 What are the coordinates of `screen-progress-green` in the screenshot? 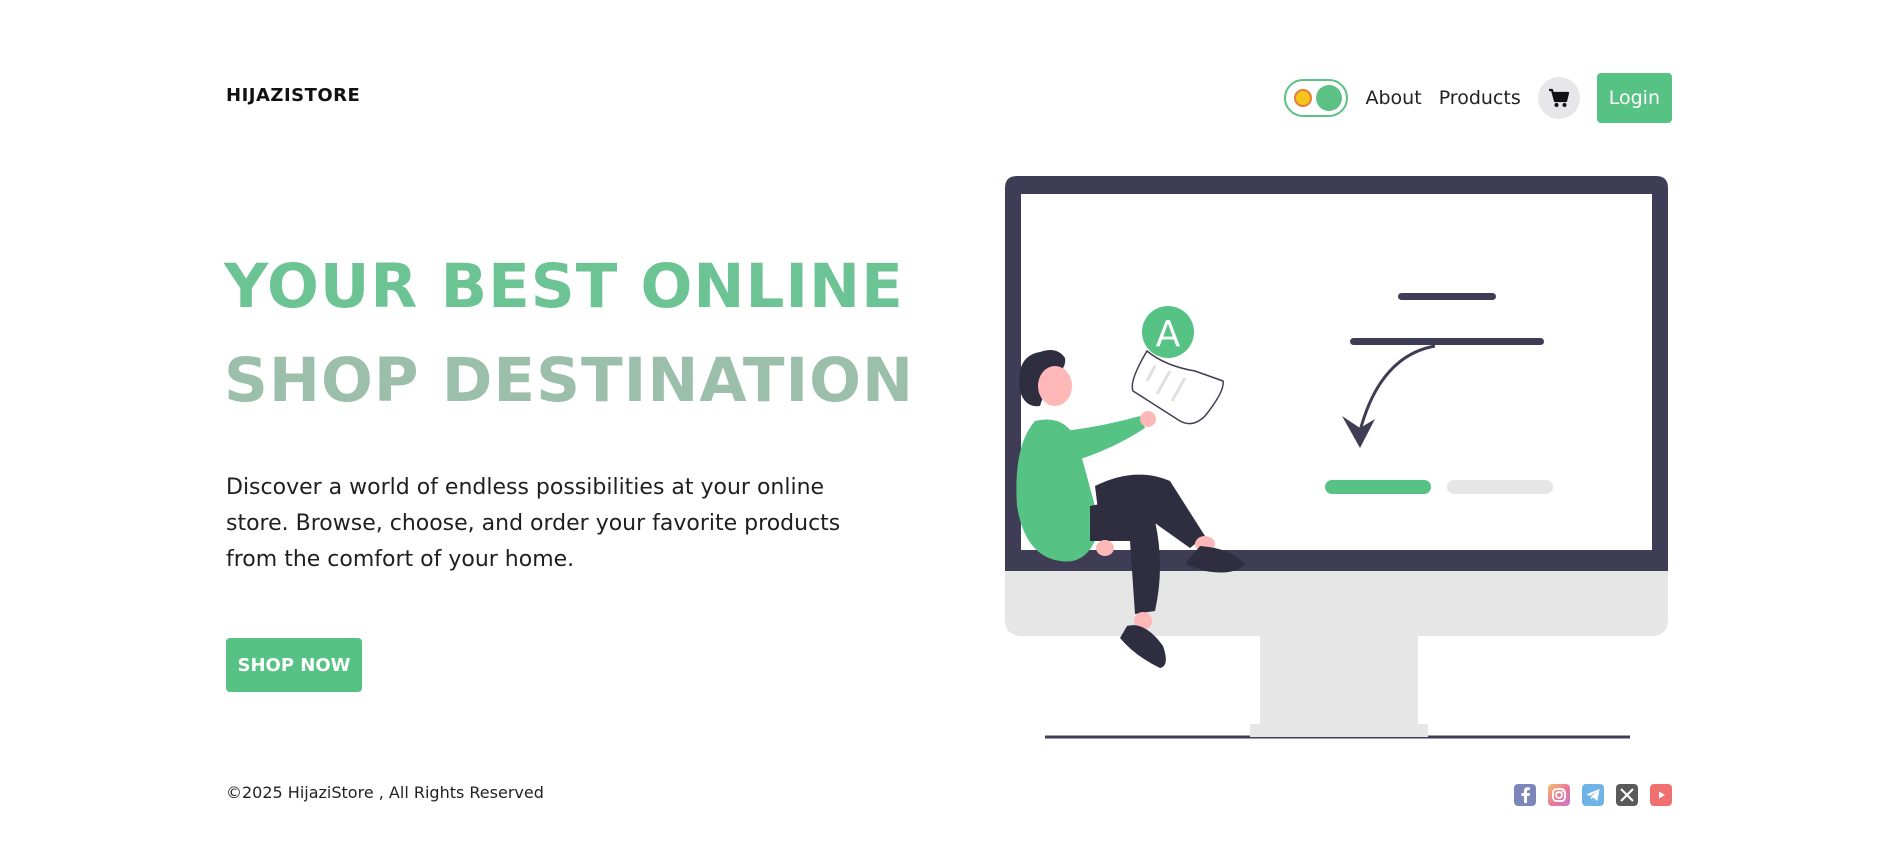 It's located at (1378, 487).